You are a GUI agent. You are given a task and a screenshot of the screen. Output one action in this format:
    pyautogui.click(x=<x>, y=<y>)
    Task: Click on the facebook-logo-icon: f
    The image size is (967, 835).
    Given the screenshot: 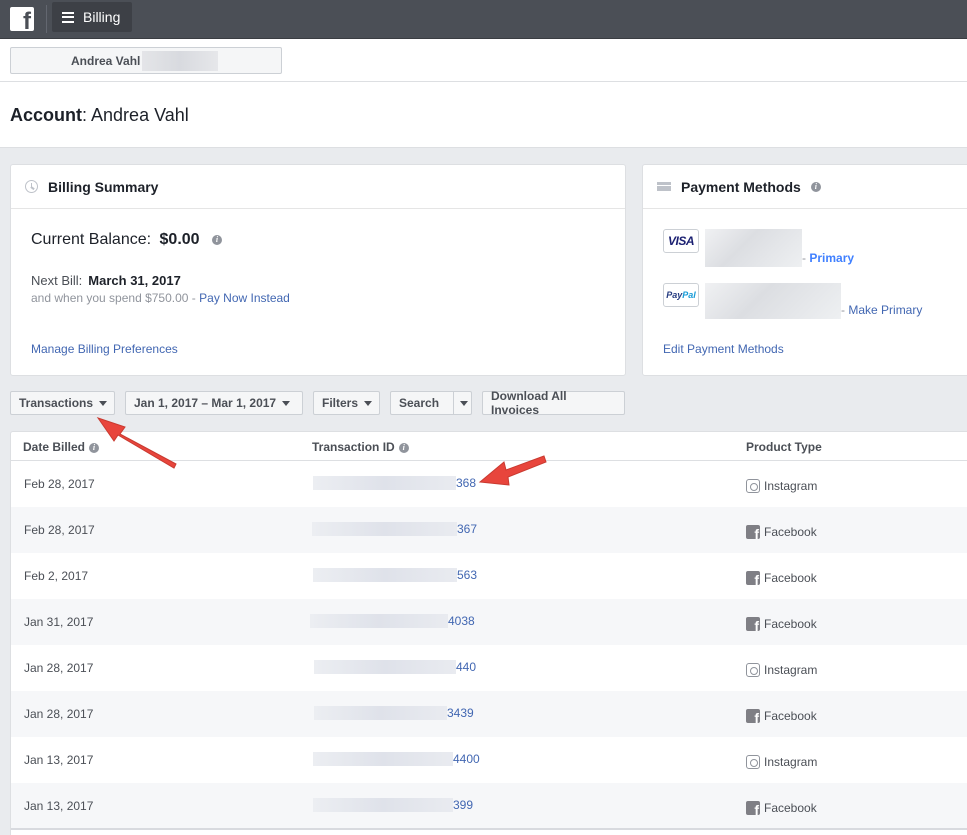 What is the action you would take?
    pyautogui.click(x=22, y=20)
    